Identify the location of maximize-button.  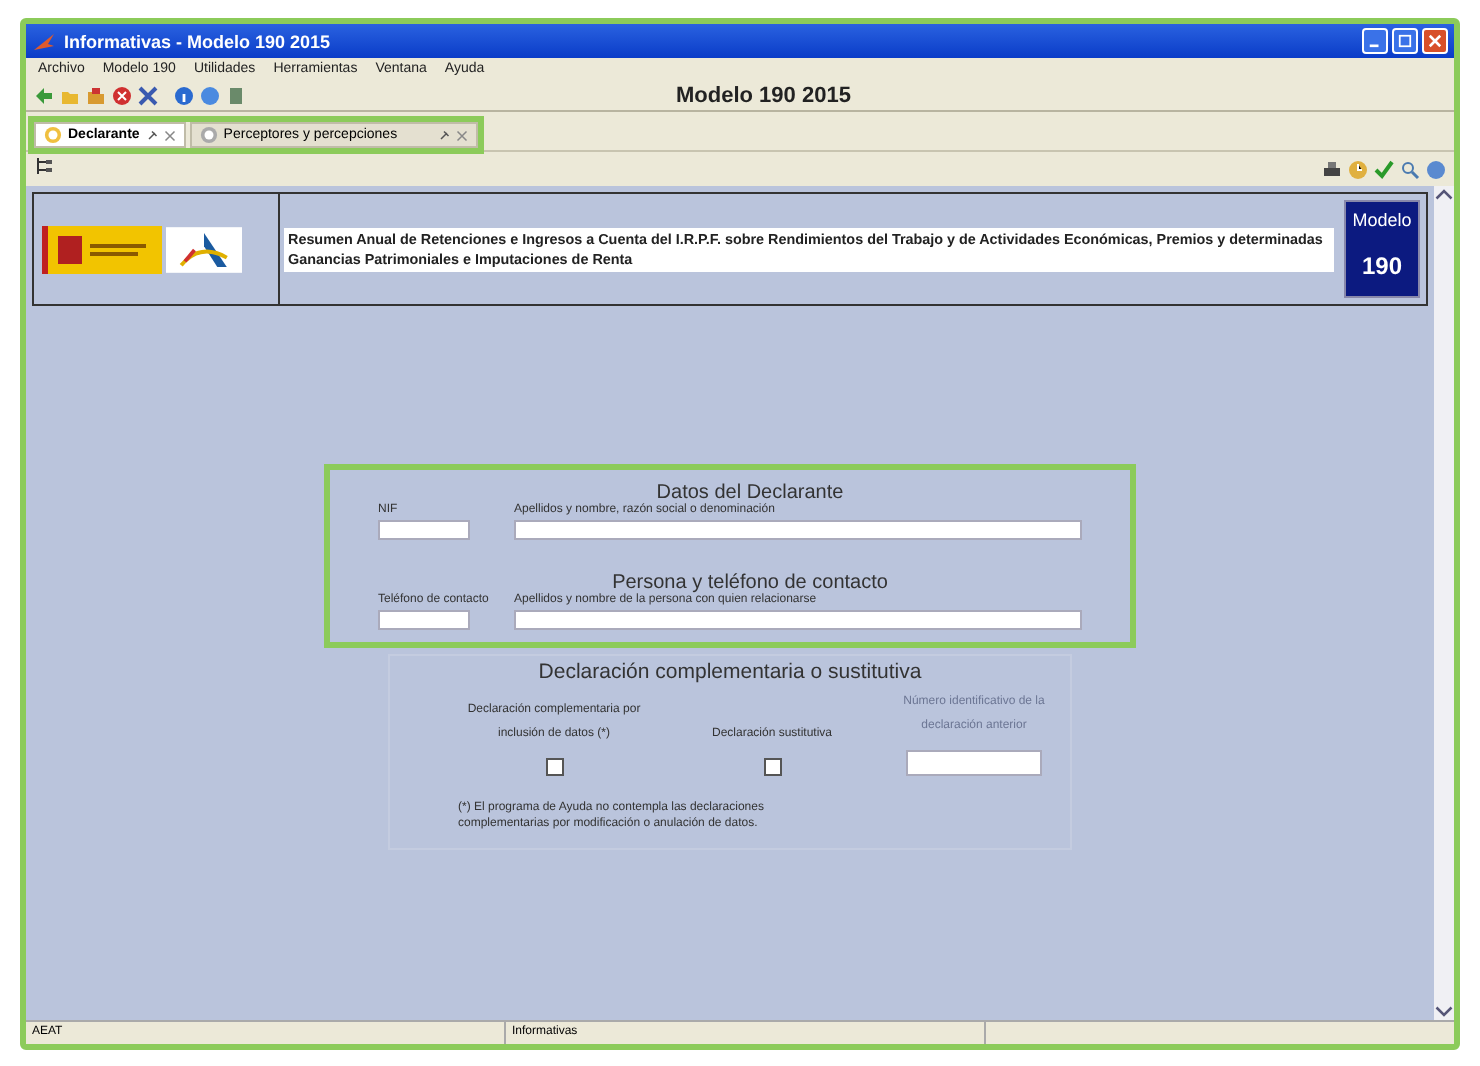
(1405, 41).